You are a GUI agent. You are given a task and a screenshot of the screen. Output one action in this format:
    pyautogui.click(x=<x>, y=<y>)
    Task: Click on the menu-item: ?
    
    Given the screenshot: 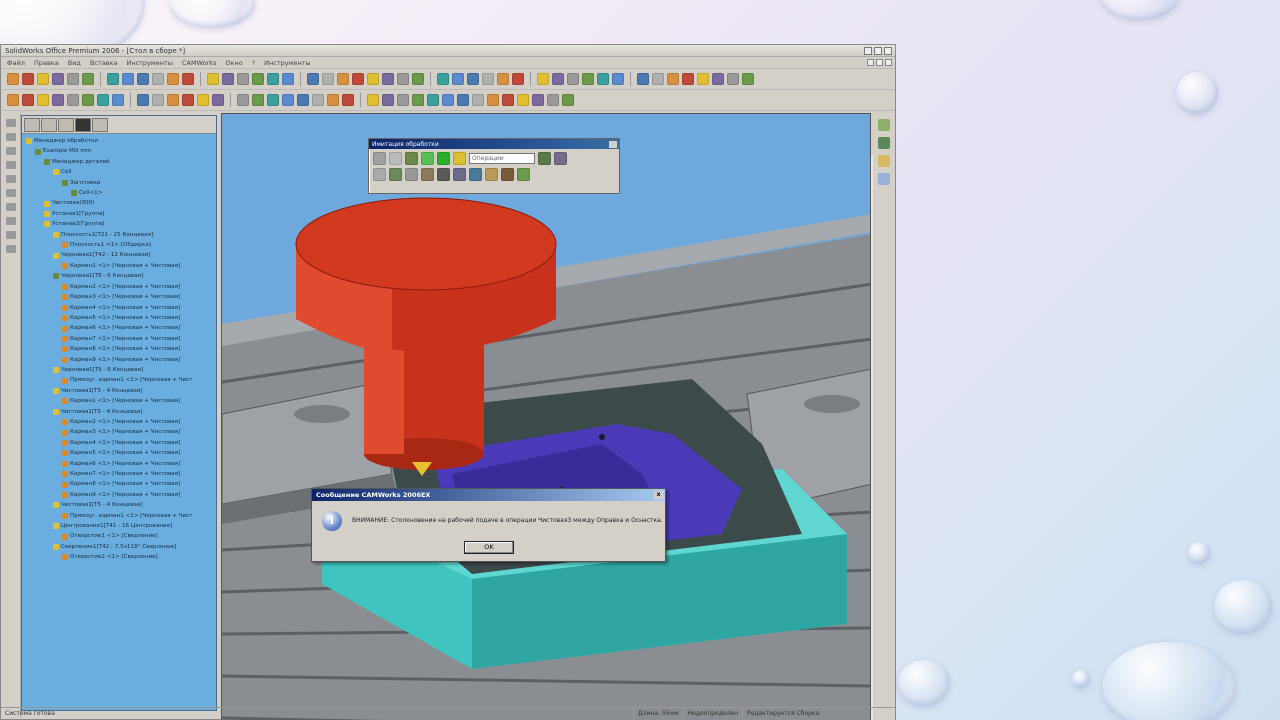 What is the action you would take?
    pyautogui.click(x=253, y=63)
    